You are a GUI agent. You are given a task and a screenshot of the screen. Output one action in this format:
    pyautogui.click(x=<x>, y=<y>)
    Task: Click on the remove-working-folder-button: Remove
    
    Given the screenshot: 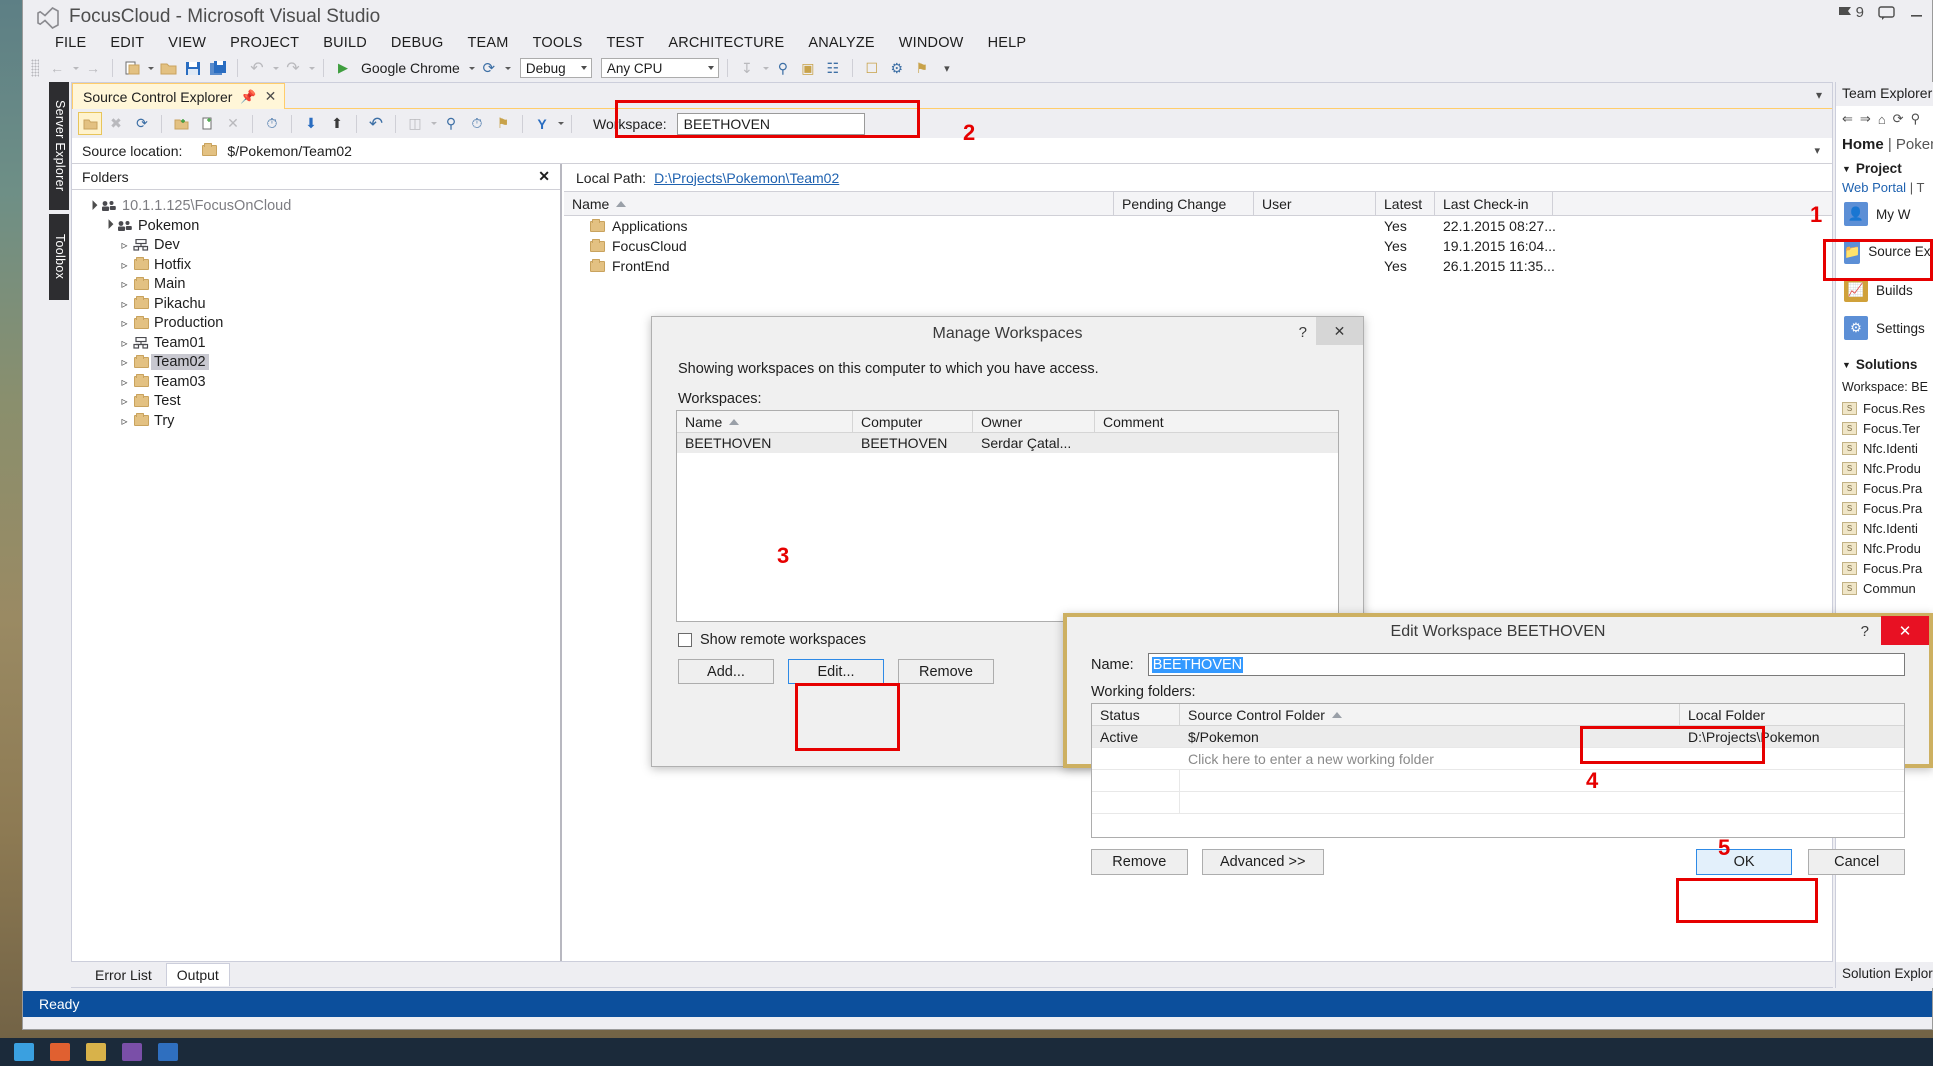 What is the action you would take?
    pyautogui.click(x=1139, y=862)
    